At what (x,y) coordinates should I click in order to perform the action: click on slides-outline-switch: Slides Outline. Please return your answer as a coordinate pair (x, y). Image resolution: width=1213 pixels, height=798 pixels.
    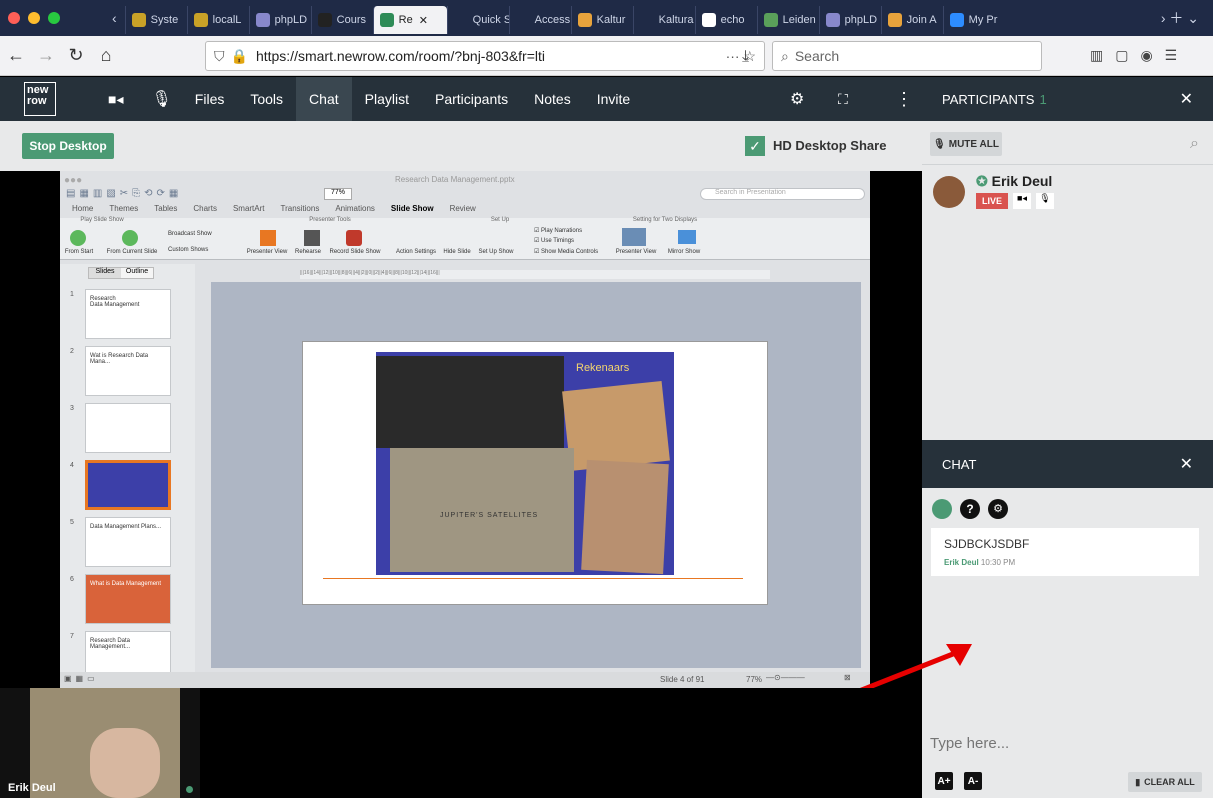
    Looking at the image, I should click on (121, 273).